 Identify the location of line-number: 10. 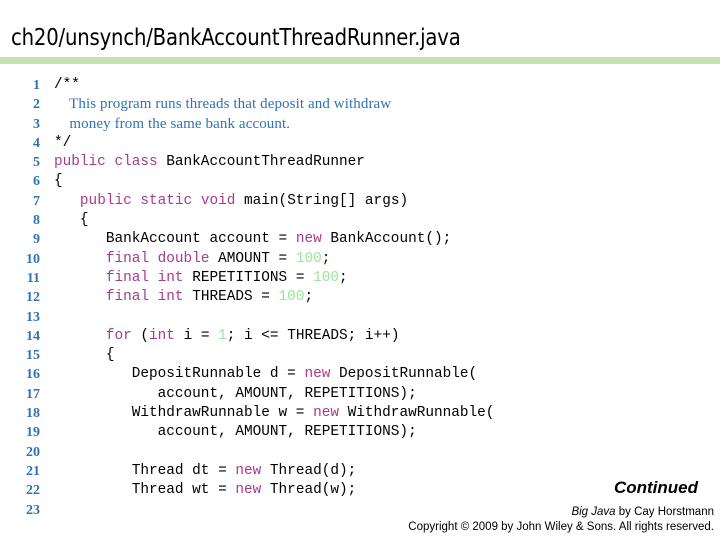
(33, 259).